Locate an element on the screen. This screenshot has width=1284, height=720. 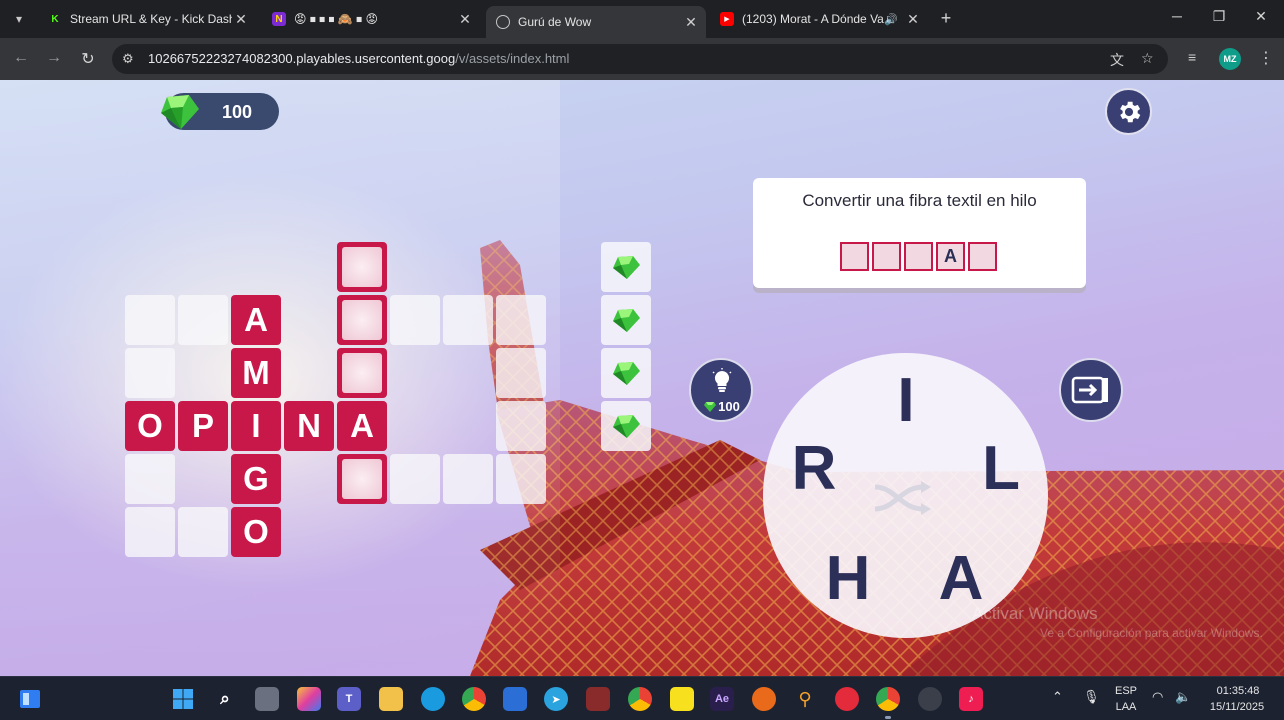
profile-avatar: MZ is located at coordinates (1230, 59).